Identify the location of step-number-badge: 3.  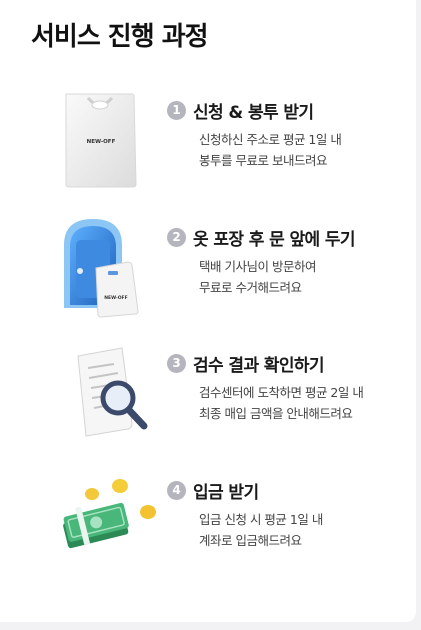
(176, 363).